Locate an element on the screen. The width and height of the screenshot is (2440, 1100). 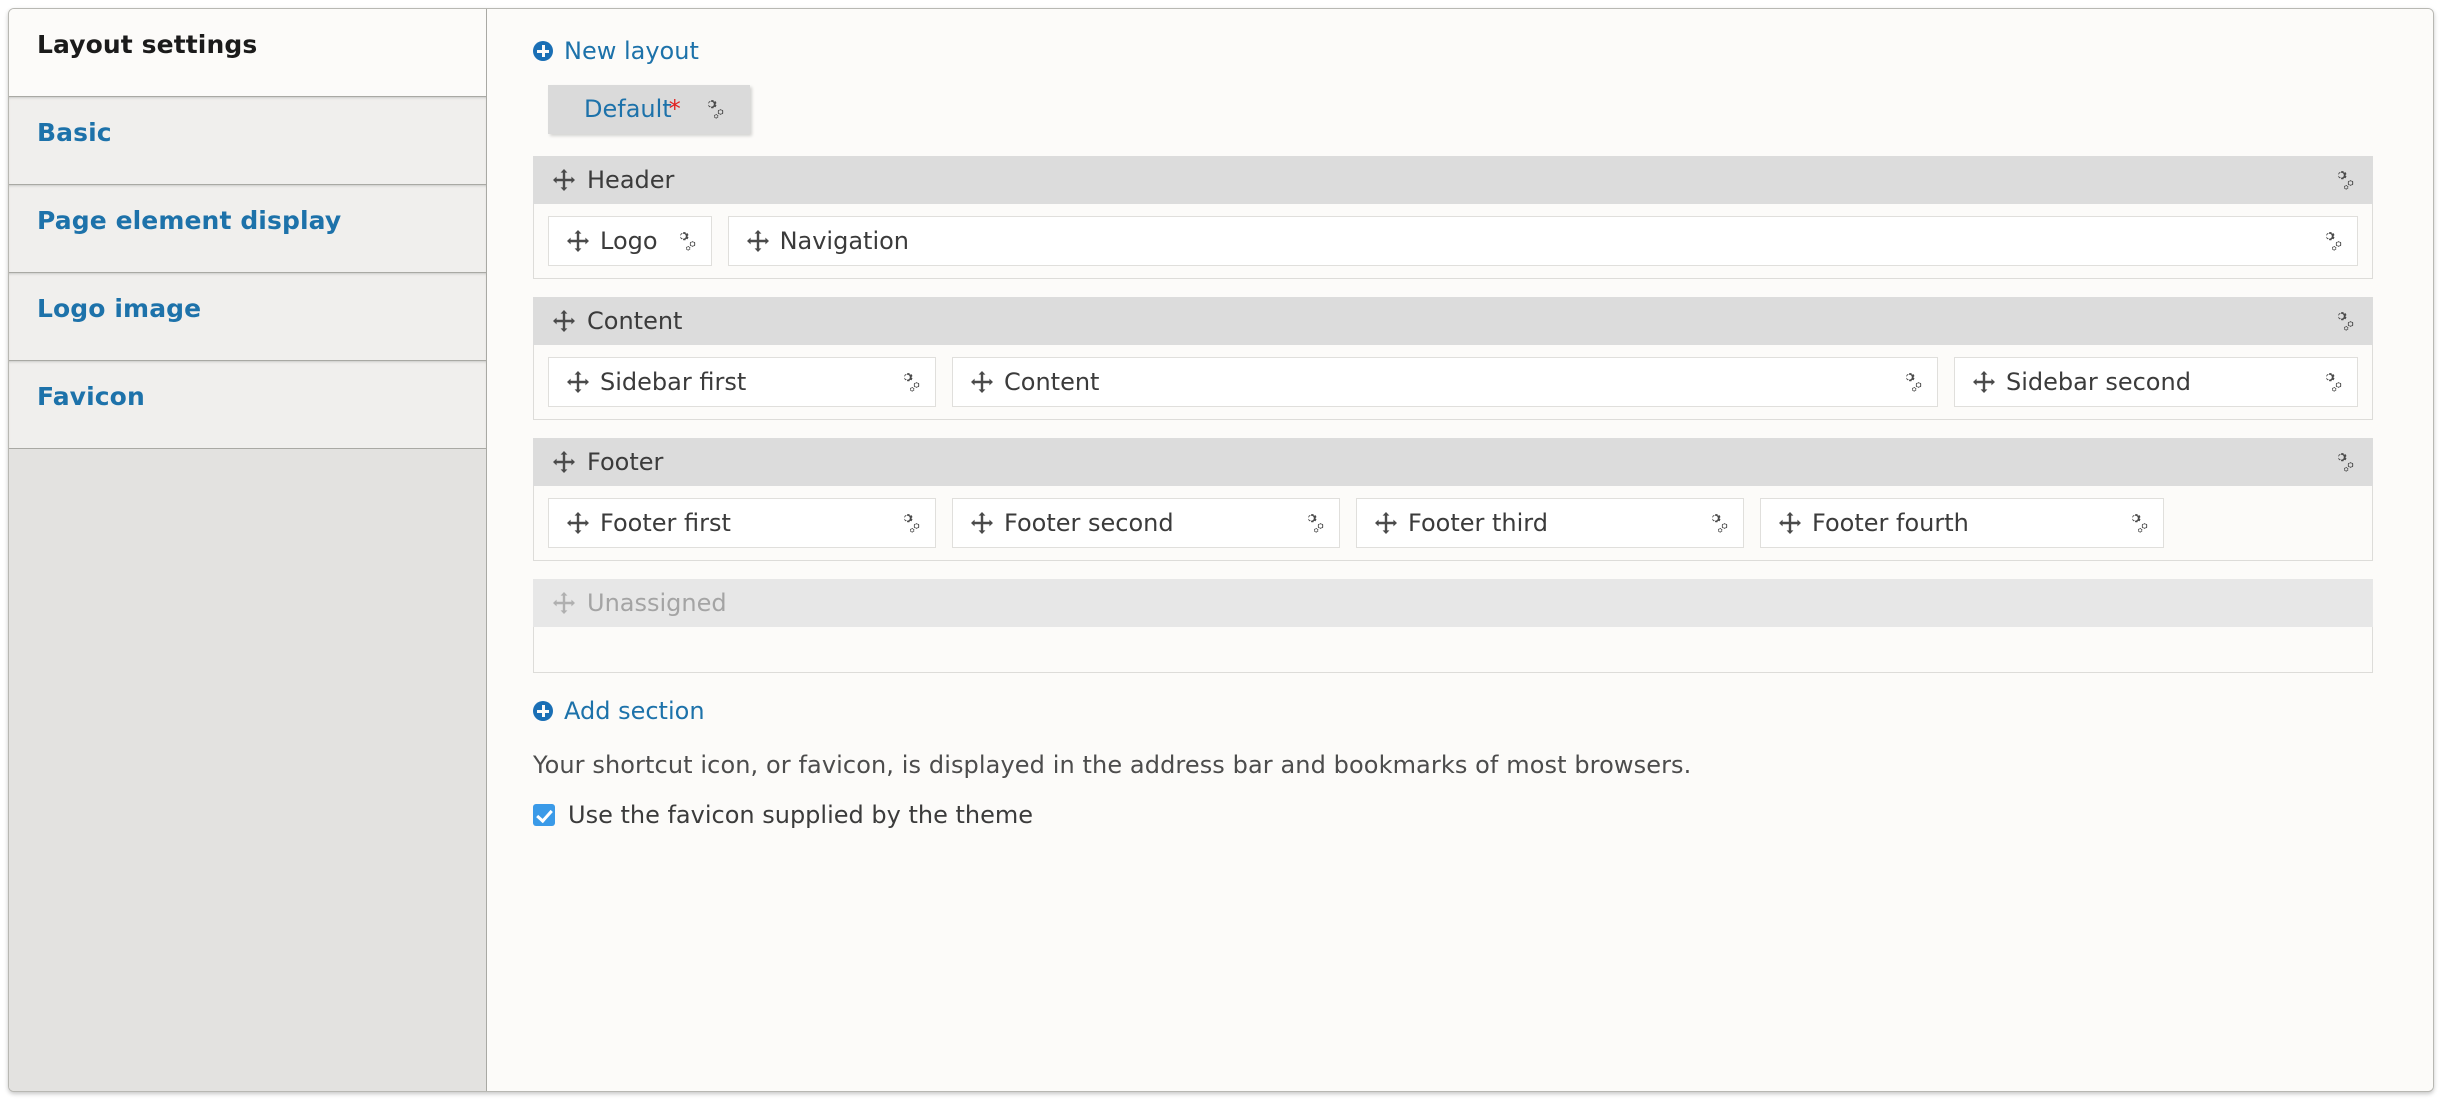
section-body-header: Logo Navigation is located at coordinates (1453, 241).